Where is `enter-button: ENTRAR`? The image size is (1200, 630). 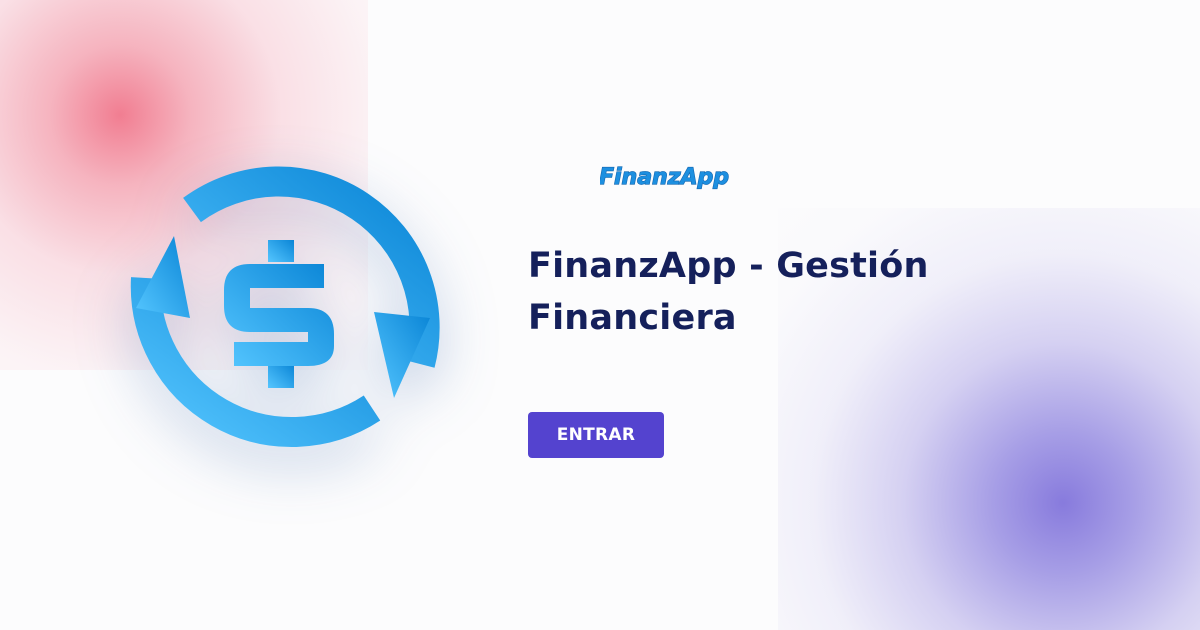 enter-button: ENTRAR is located at coordinates (596, 435).